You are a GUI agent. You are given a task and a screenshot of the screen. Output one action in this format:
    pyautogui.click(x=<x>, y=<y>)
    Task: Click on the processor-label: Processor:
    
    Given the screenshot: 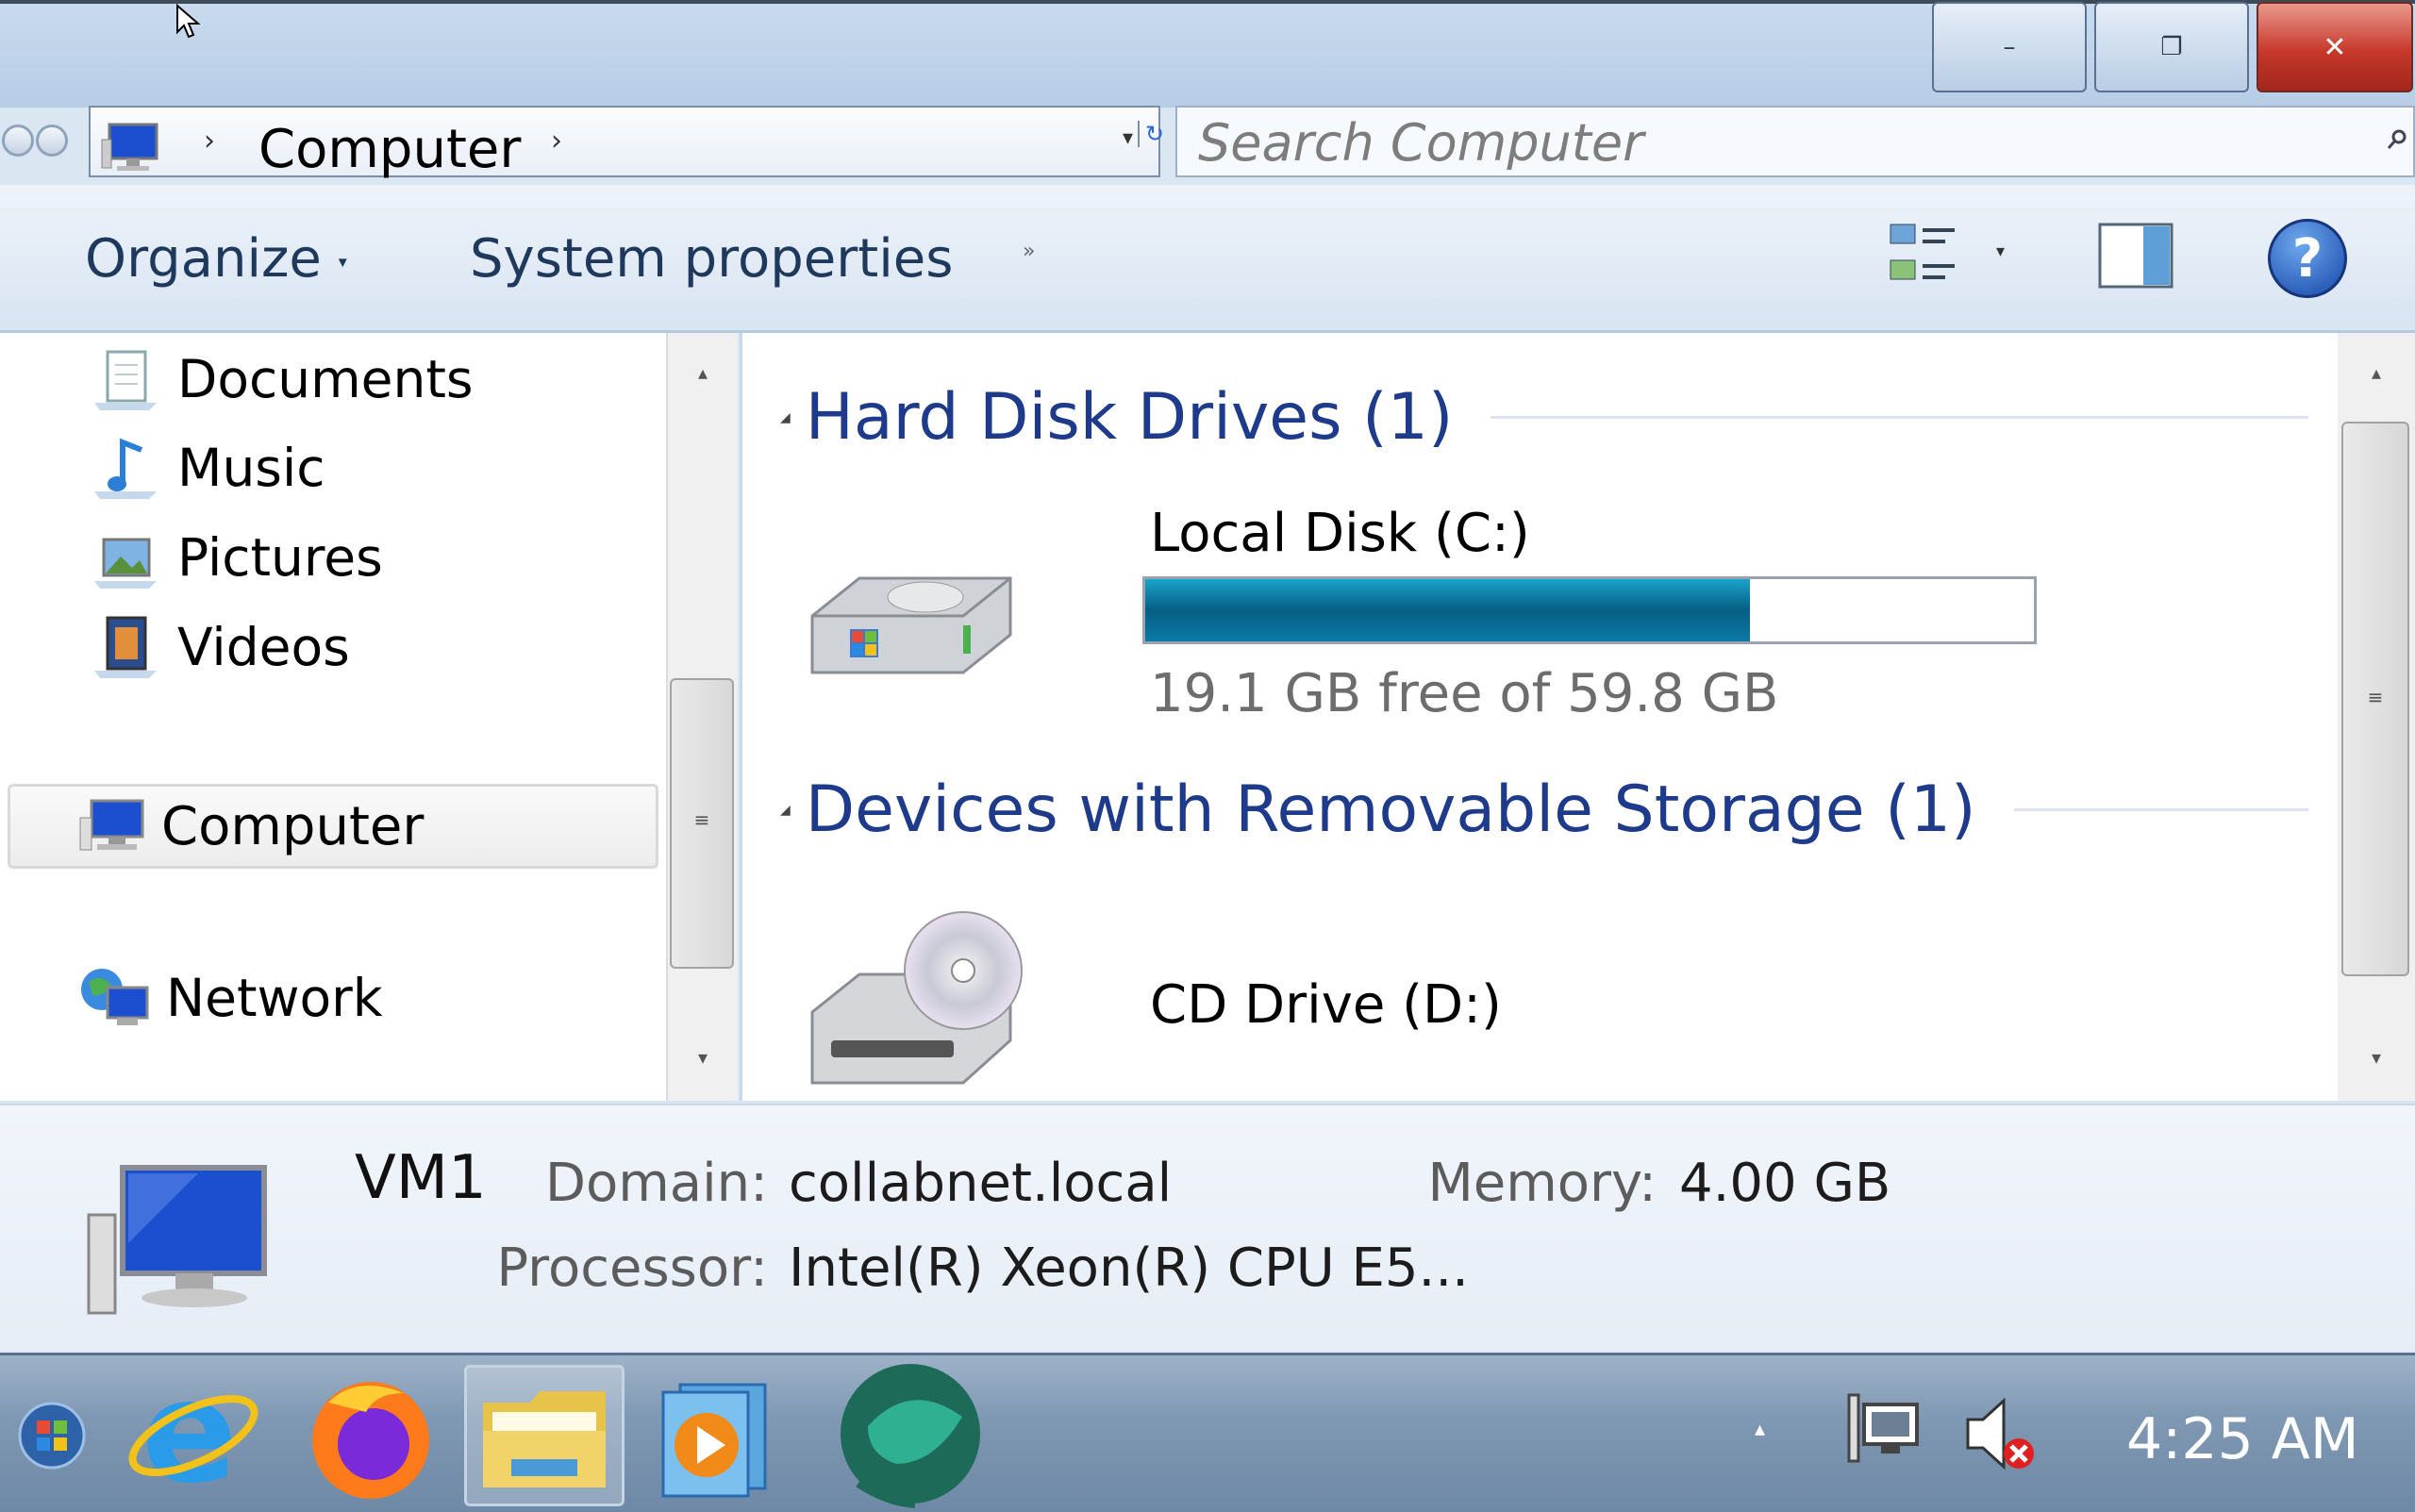 What is the action you would take?
    pyautogui.click(x=632, y=1268)
    